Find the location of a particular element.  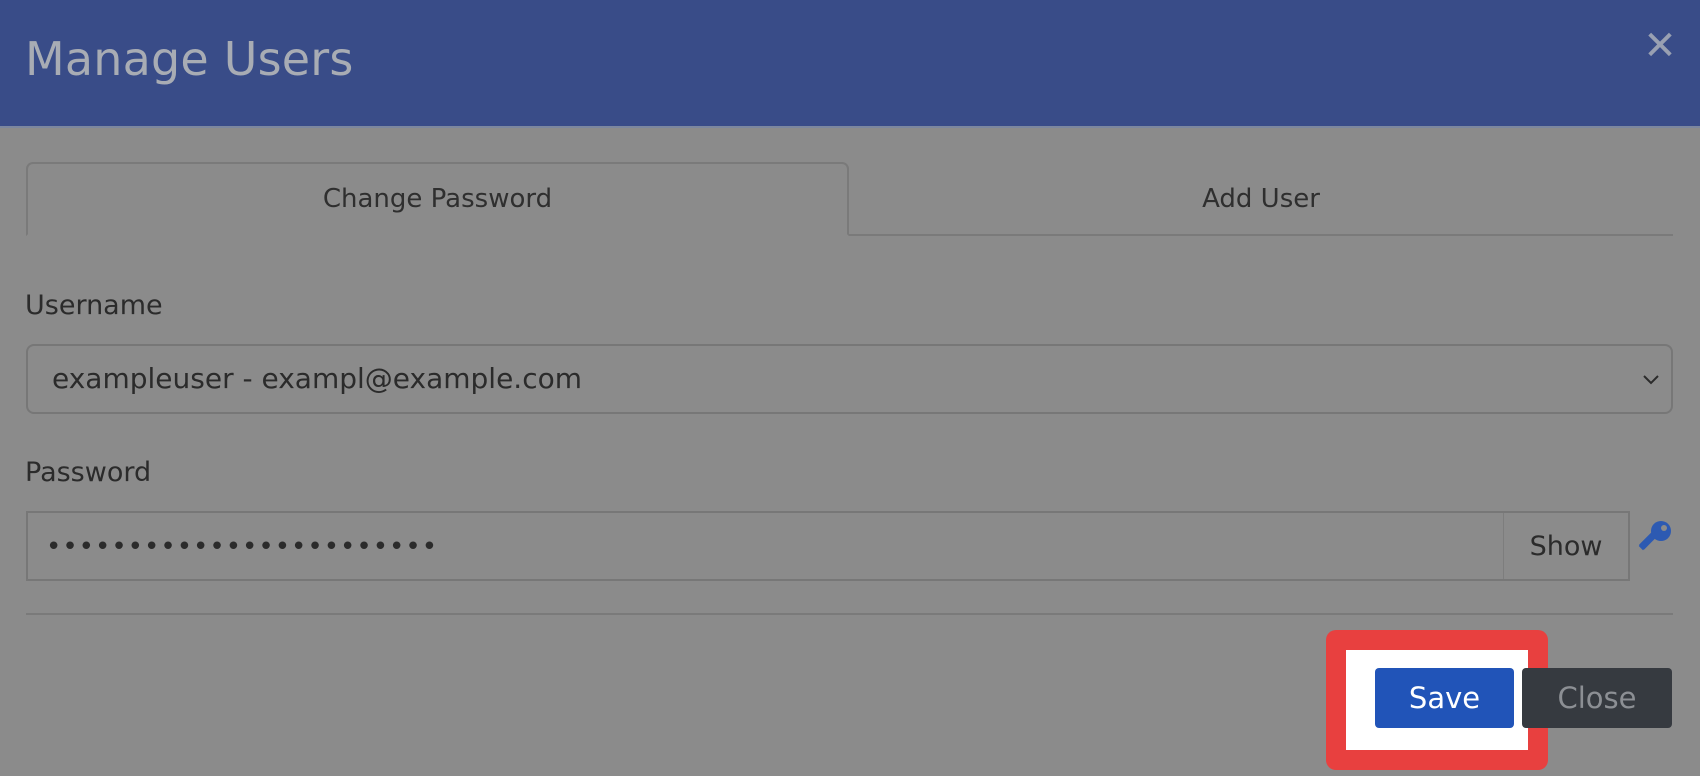

password-label: Password is located at coordinates (88, 472).